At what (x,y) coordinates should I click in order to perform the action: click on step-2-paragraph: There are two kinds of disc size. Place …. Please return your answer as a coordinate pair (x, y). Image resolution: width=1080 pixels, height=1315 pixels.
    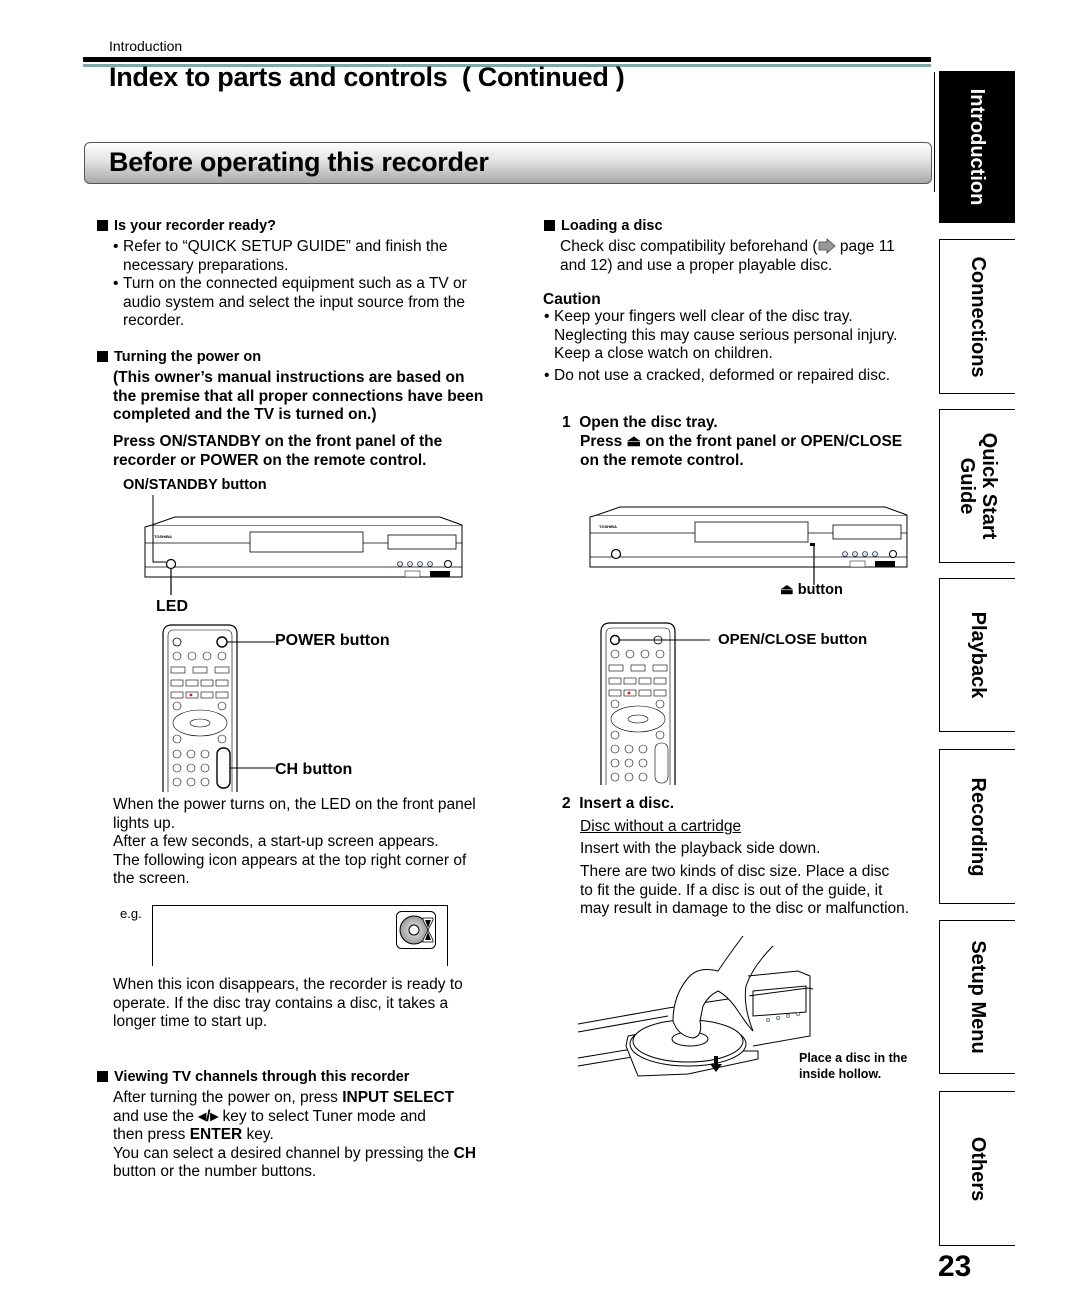
    Looking at the image, I should click on (760, 891).